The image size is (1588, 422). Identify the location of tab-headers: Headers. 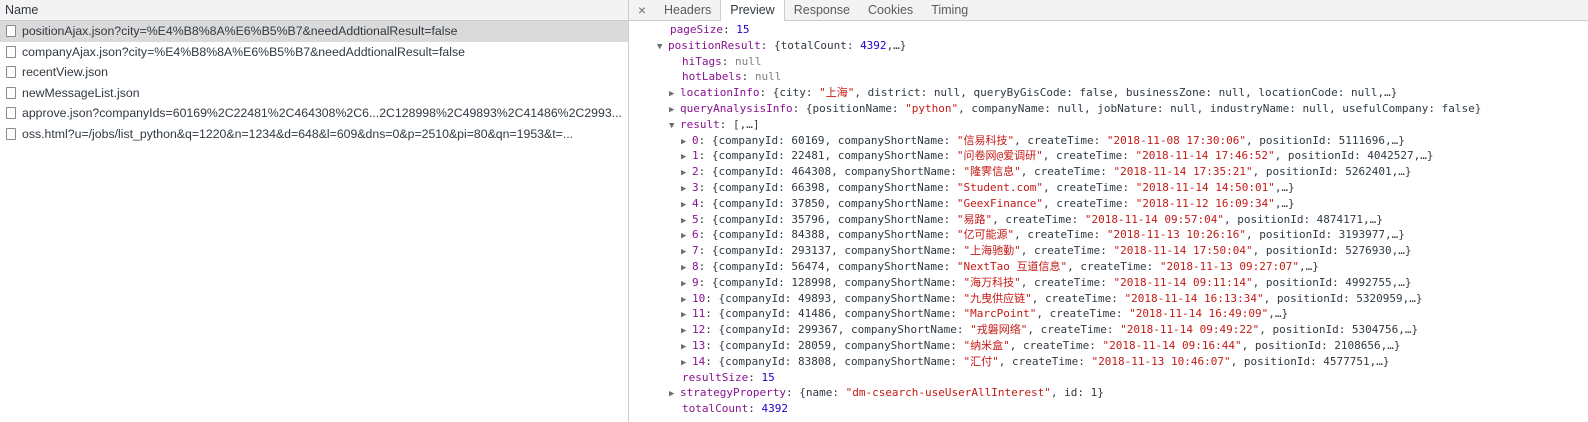
(687, 10).